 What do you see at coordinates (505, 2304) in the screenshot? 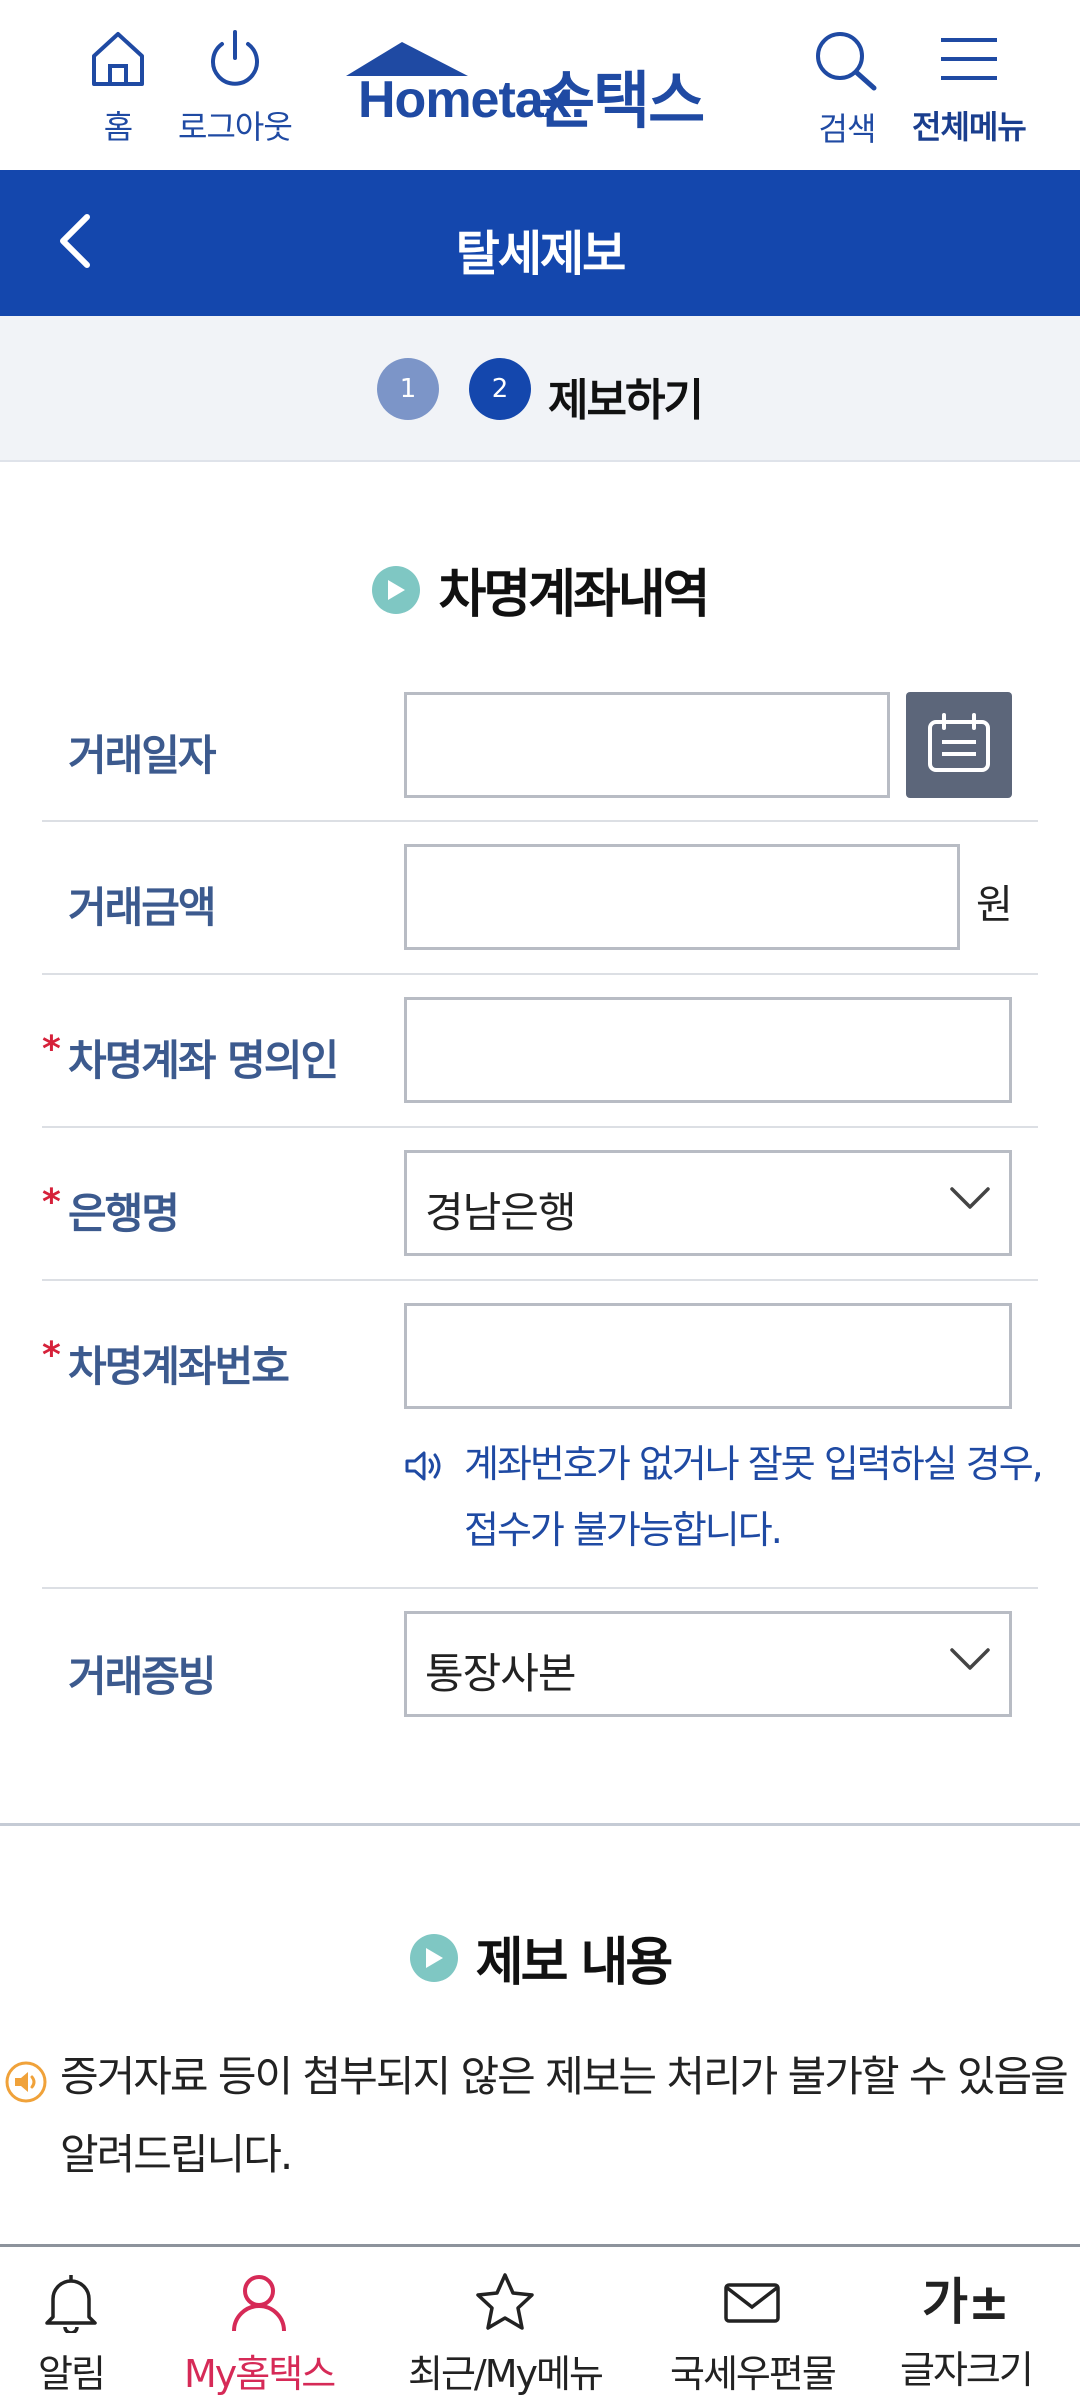
I see `star-icon` at bounding box center [505, 2304].